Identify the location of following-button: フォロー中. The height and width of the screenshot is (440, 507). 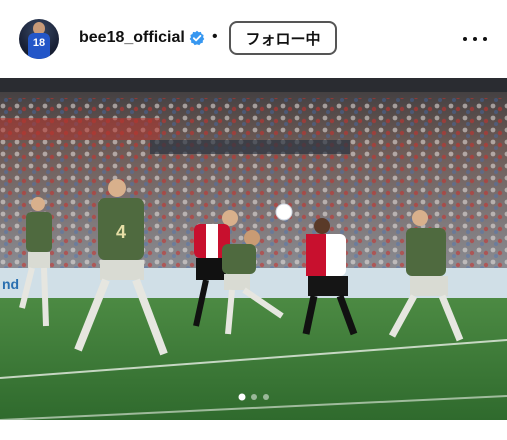
(283, 38).